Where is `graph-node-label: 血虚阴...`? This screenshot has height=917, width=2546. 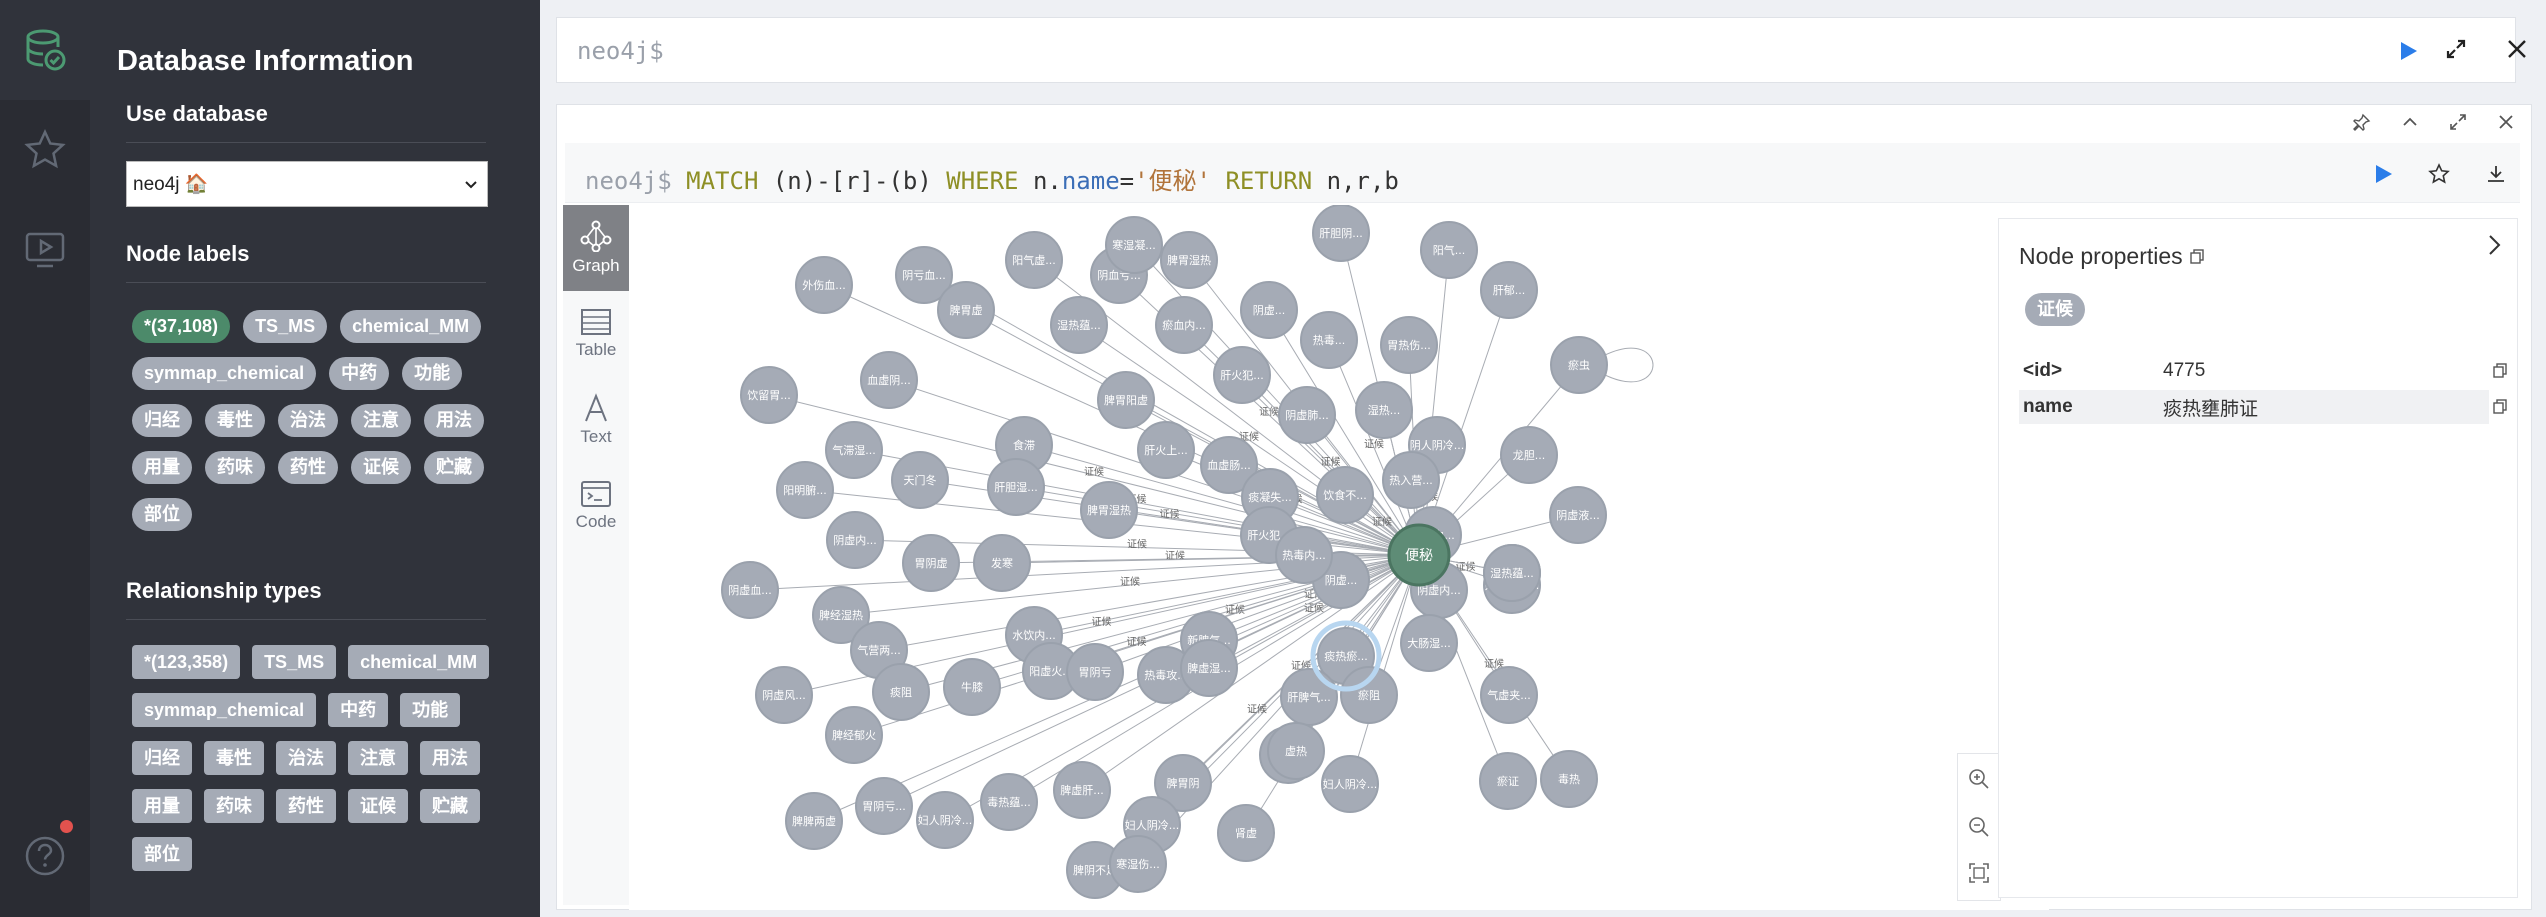
graph-node-label: 血虚阴... is located at coordinates (889, 380).